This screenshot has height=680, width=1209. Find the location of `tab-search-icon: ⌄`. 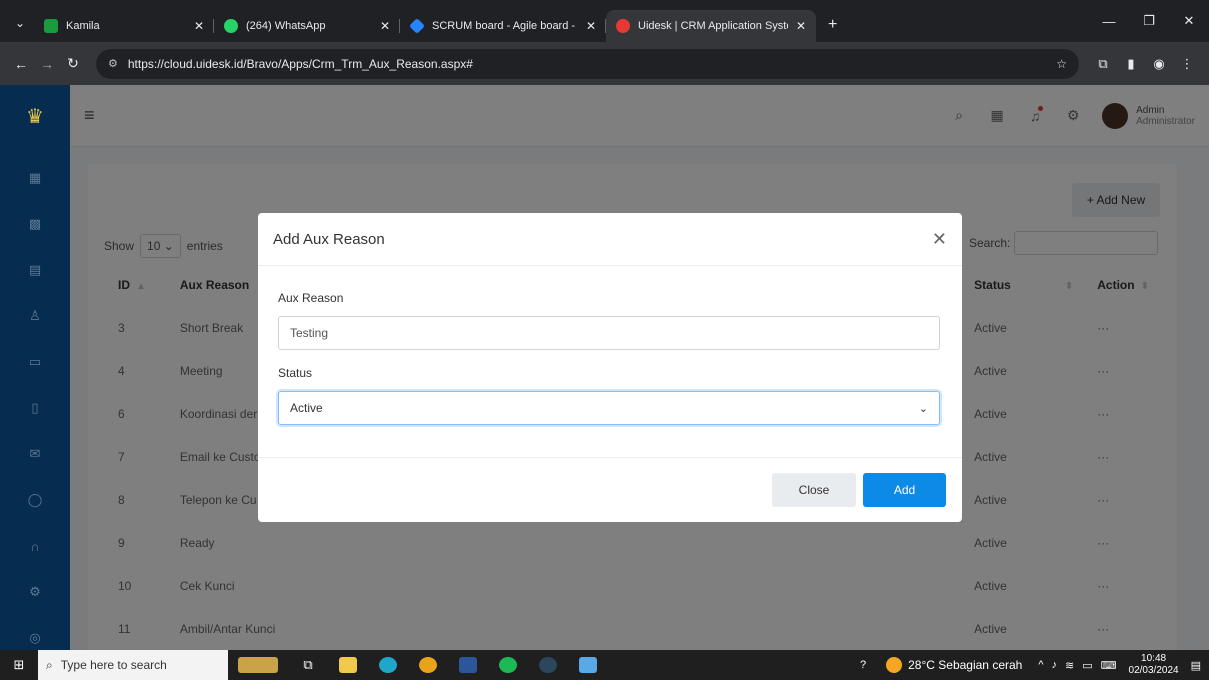

tab-search-icon: ⌄ is located at coordinates (20, 23).